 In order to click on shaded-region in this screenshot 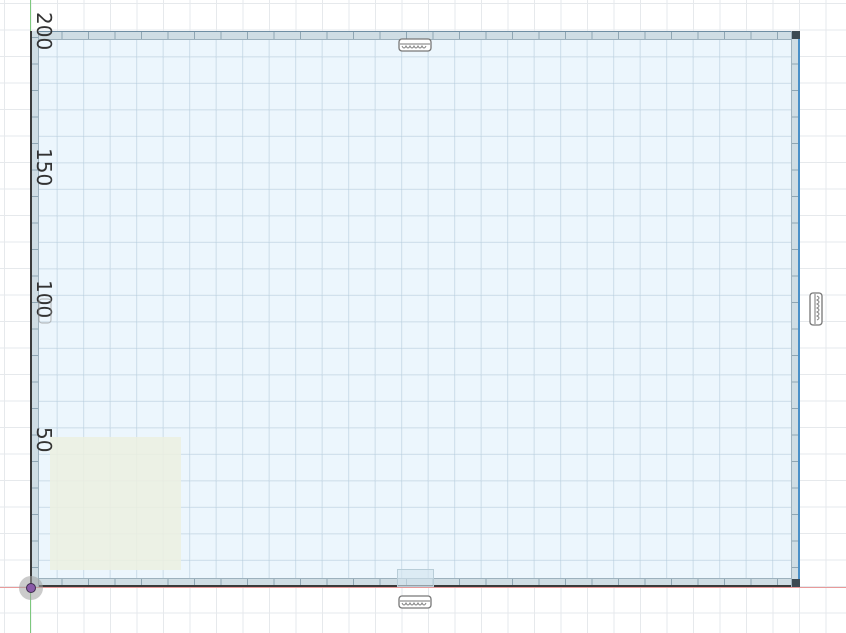, I will do `click(115, 503)`.